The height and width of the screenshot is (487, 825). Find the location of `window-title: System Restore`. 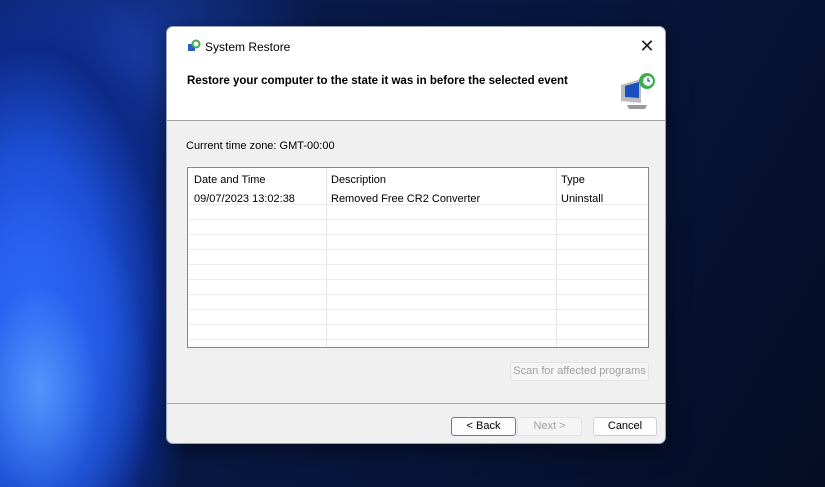

window-title: System Restore is located at coordinates (248, 47).